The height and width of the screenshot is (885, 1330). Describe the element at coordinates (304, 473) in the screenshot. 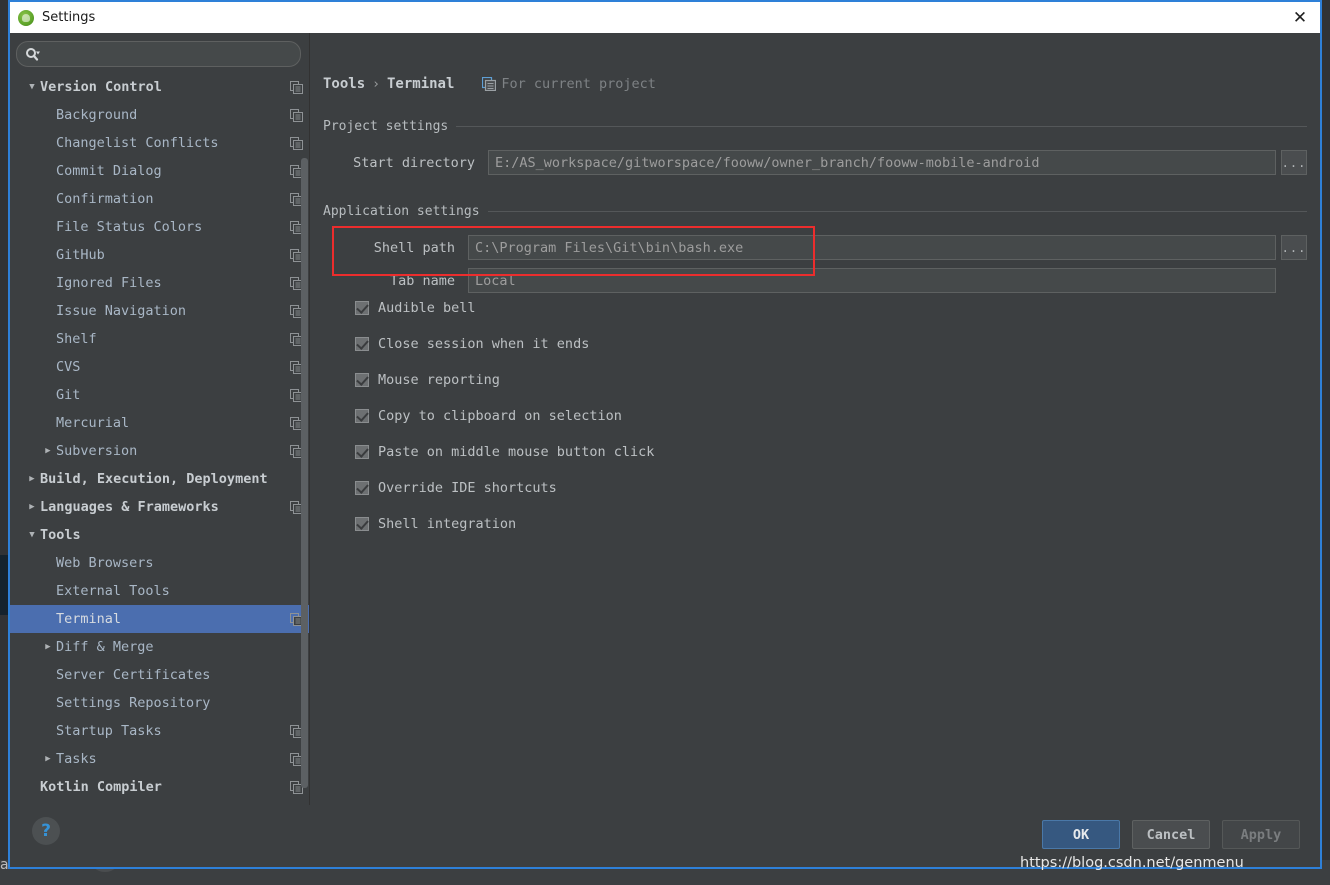

I see `sidebar-scrollbar` at that location.